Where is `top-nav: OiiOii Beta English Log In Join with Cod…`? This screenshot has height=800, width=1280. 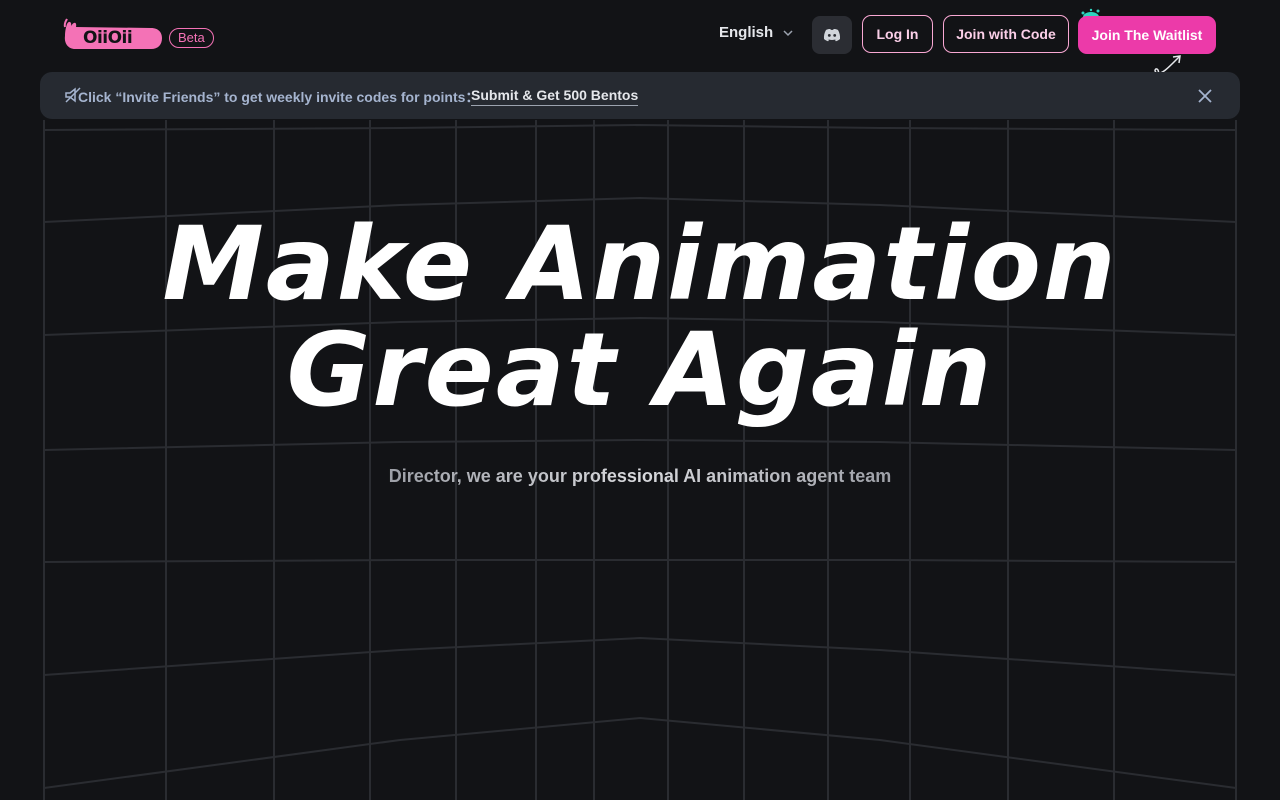
top-nav: OiiOii Beta English Log In Join with Cod… is located at coordinates (640, 42).